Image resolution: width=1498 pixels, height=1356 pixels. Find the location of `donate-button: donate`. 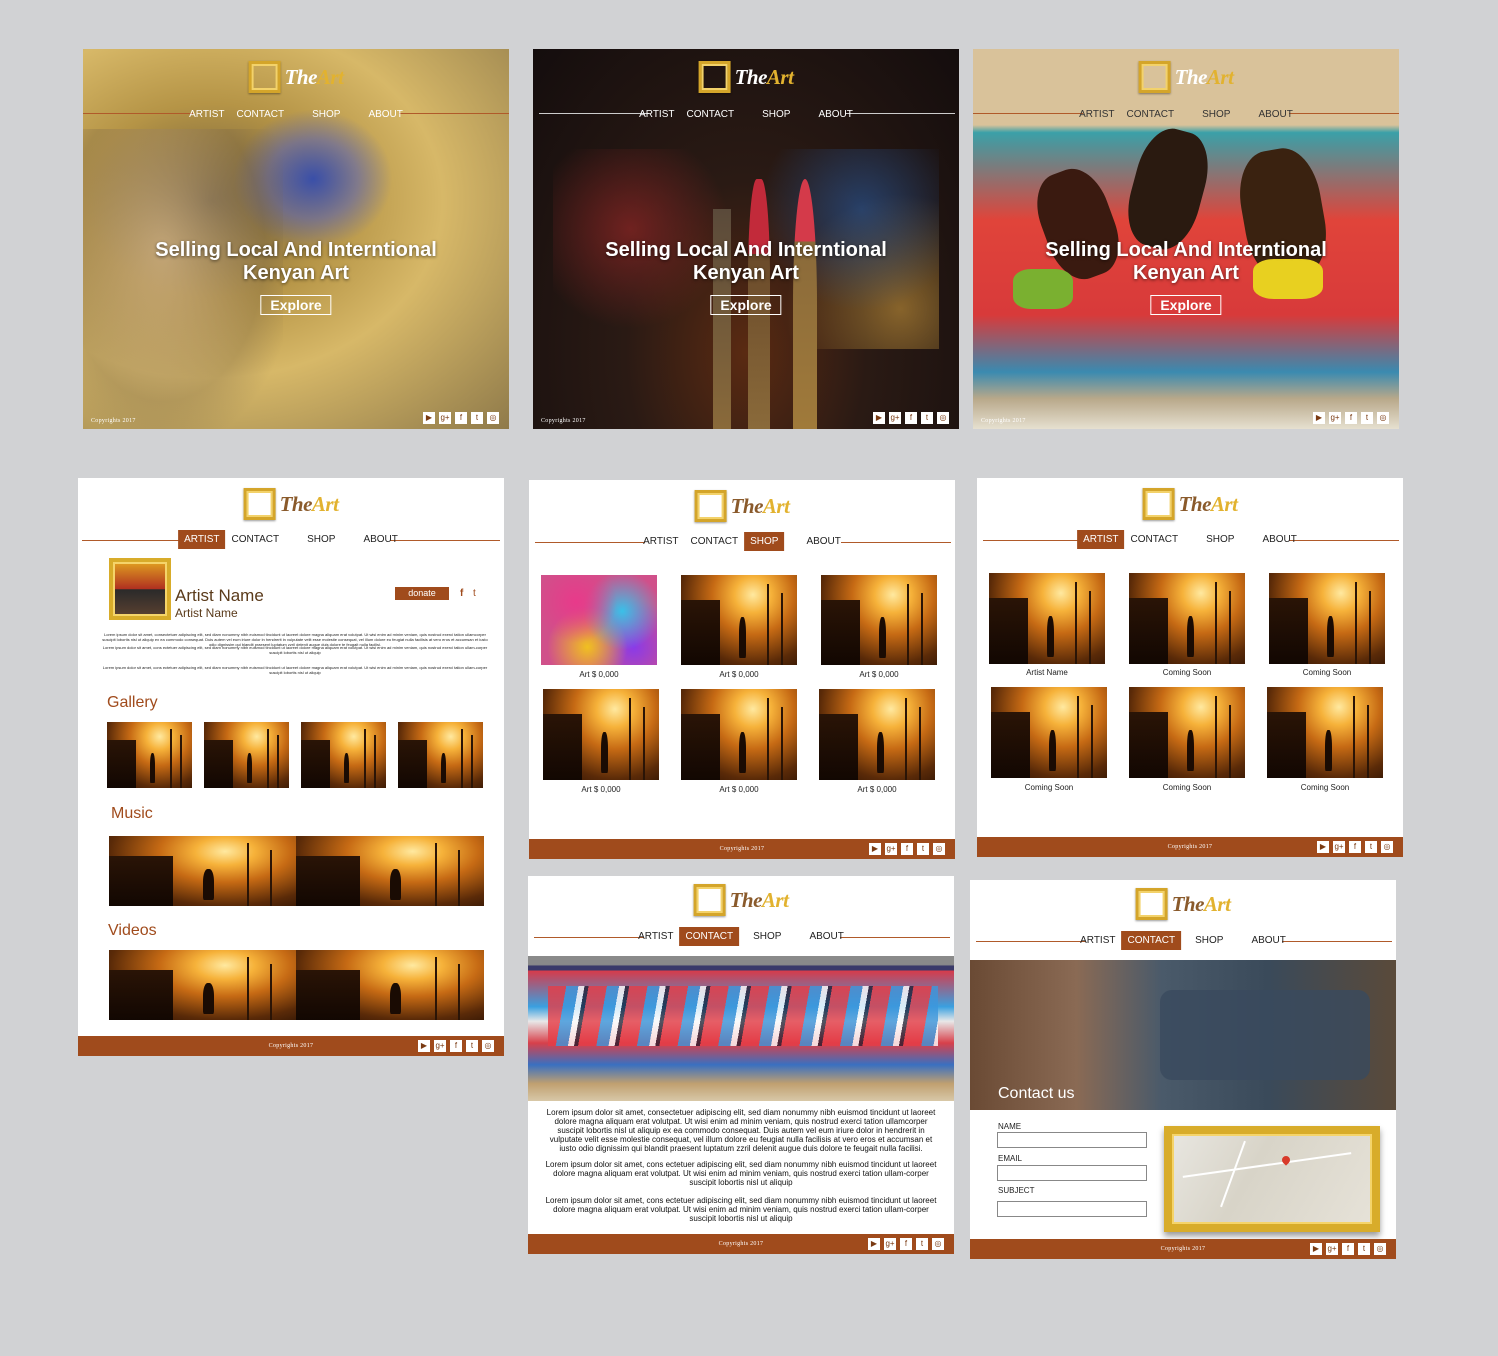

donate-button: donate is located at coordinates (422, 593).